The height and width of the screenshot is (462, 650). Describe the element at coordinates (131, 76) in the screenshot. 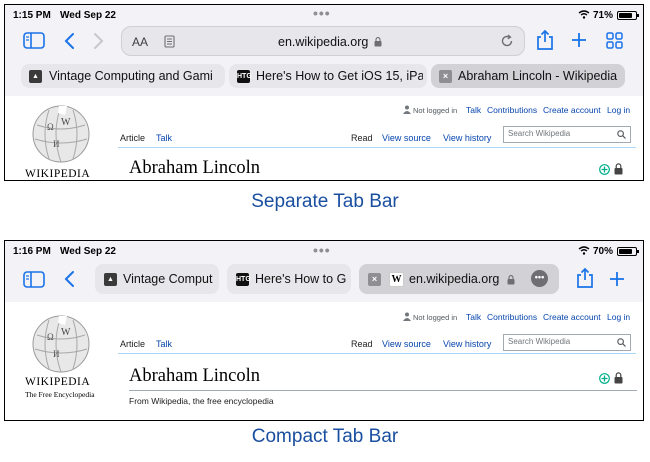

I see `tab-label: Vintage Computing and Gami` at that location.